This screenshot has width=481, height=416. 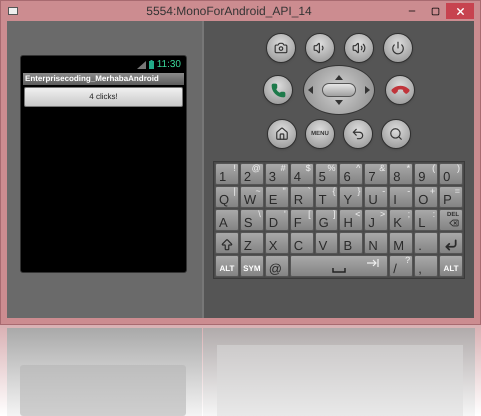 What do you see at coordinates (426, 197) in the screenshot?
I see `keyboard-key: O +` at bounding box center [426, 197].